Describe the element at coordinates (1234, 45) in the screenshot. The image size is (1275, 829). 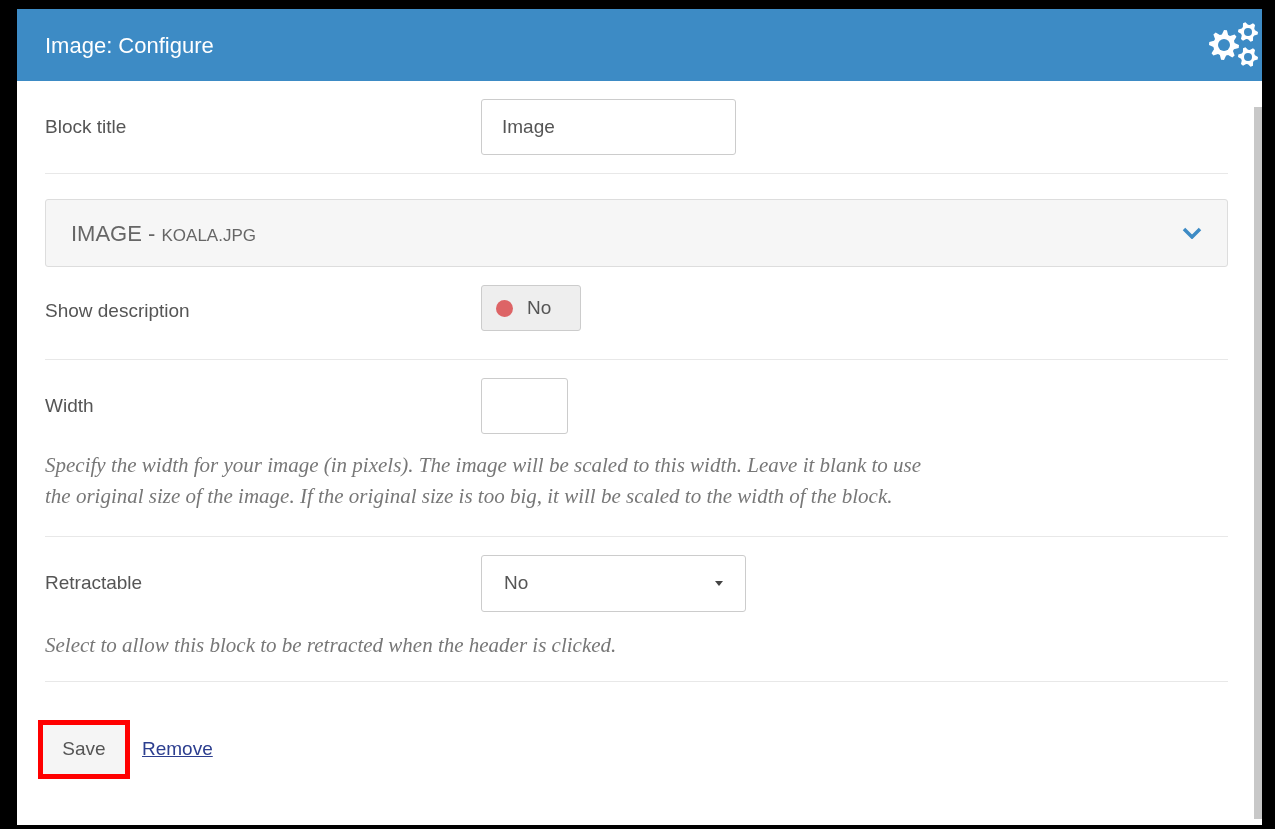
I see `settings-icon` at that location.